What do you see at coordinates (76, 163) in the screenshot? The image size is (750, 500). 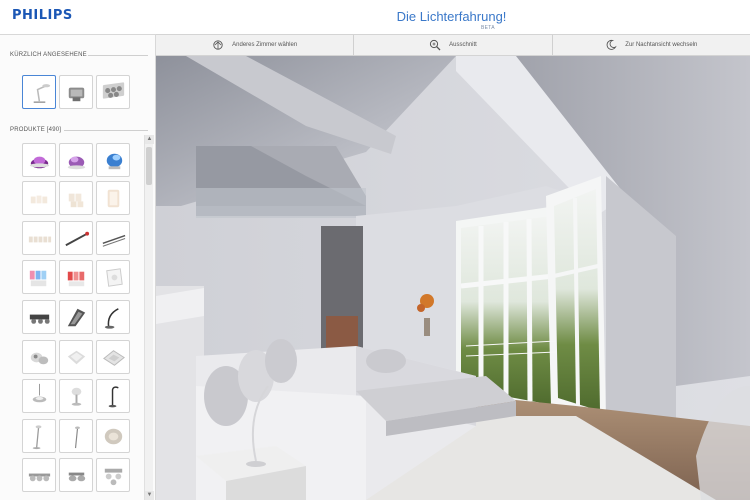 I see `blue-livingcolors-icon` at bounding box center [76, 163].